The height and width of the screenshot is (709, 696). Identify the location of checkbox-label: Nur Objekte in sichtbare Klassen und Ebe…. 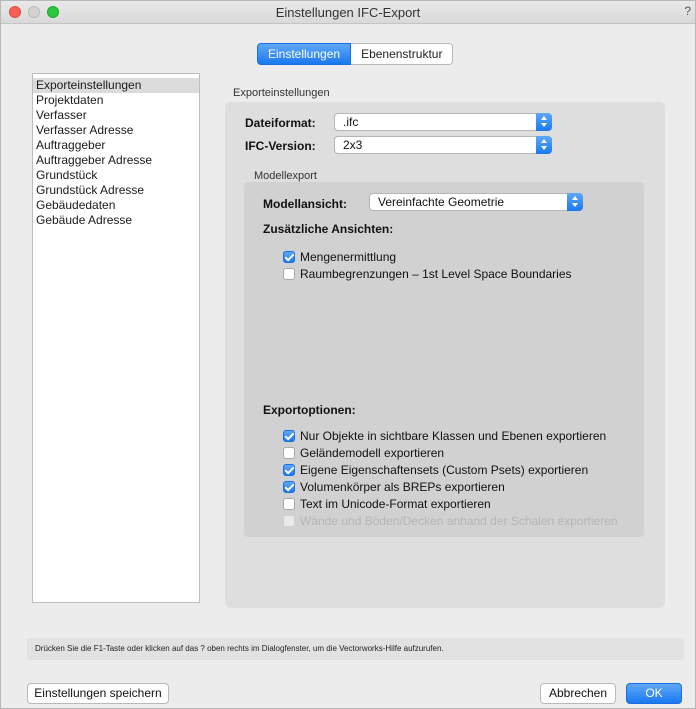
(453, 436).